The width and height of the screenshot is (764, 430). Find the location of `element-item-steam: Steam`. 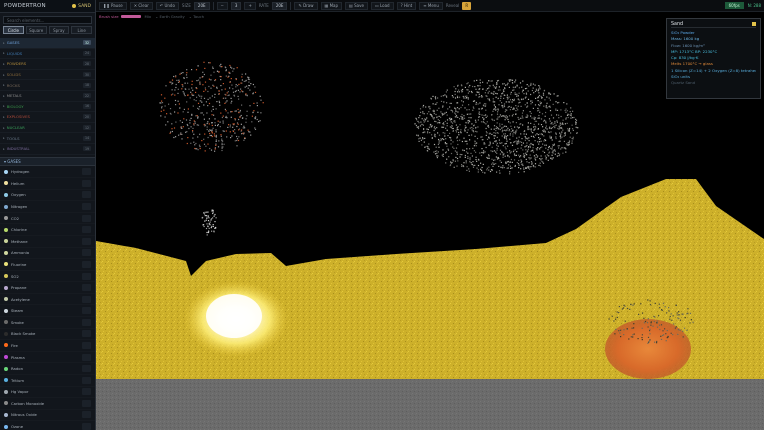

element-item-steam: Steam is located at coordinates (47, 311).